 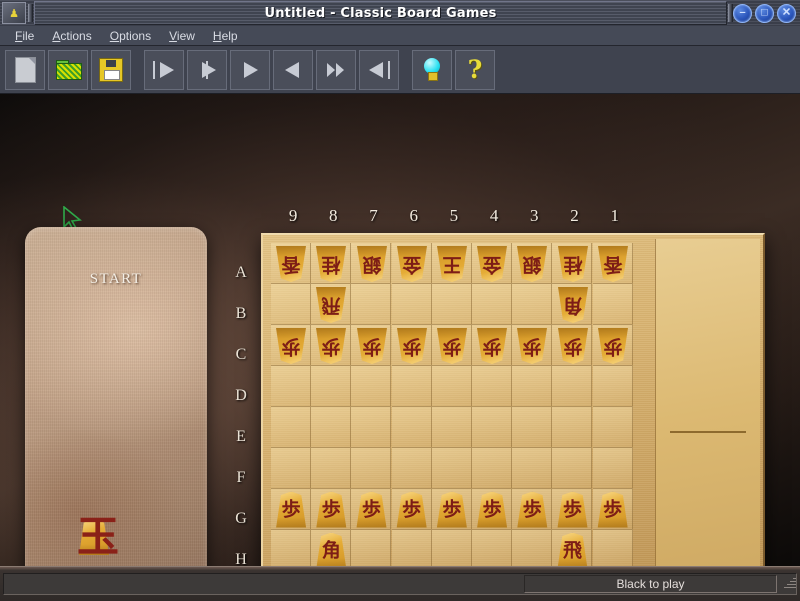 What do you see at coordinates (532, 386) in the screenshot?
I see `board-cell-D3` at bounding box center [532, 386].